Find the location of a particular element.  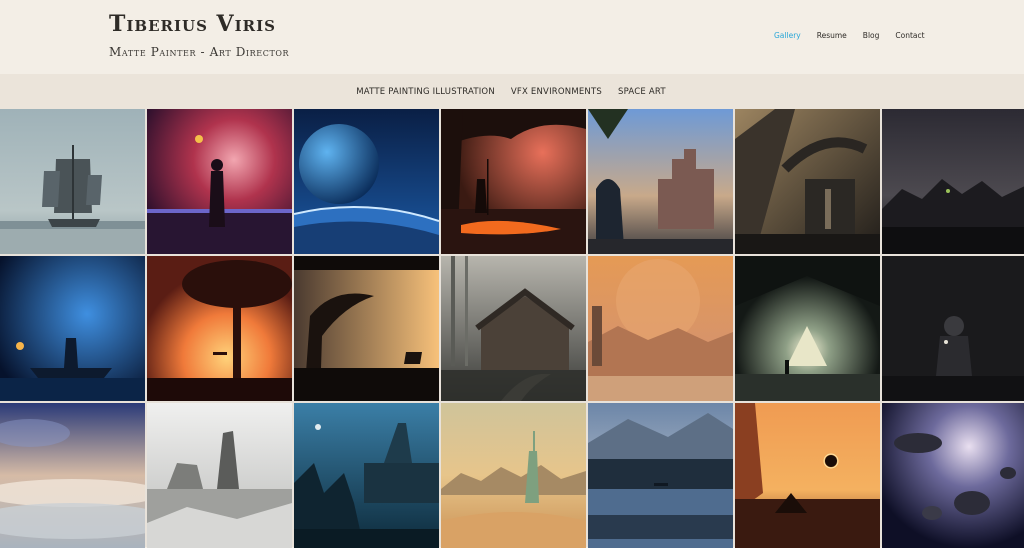

gallery-tile-blue-planet is located at coordinates (366, 181).